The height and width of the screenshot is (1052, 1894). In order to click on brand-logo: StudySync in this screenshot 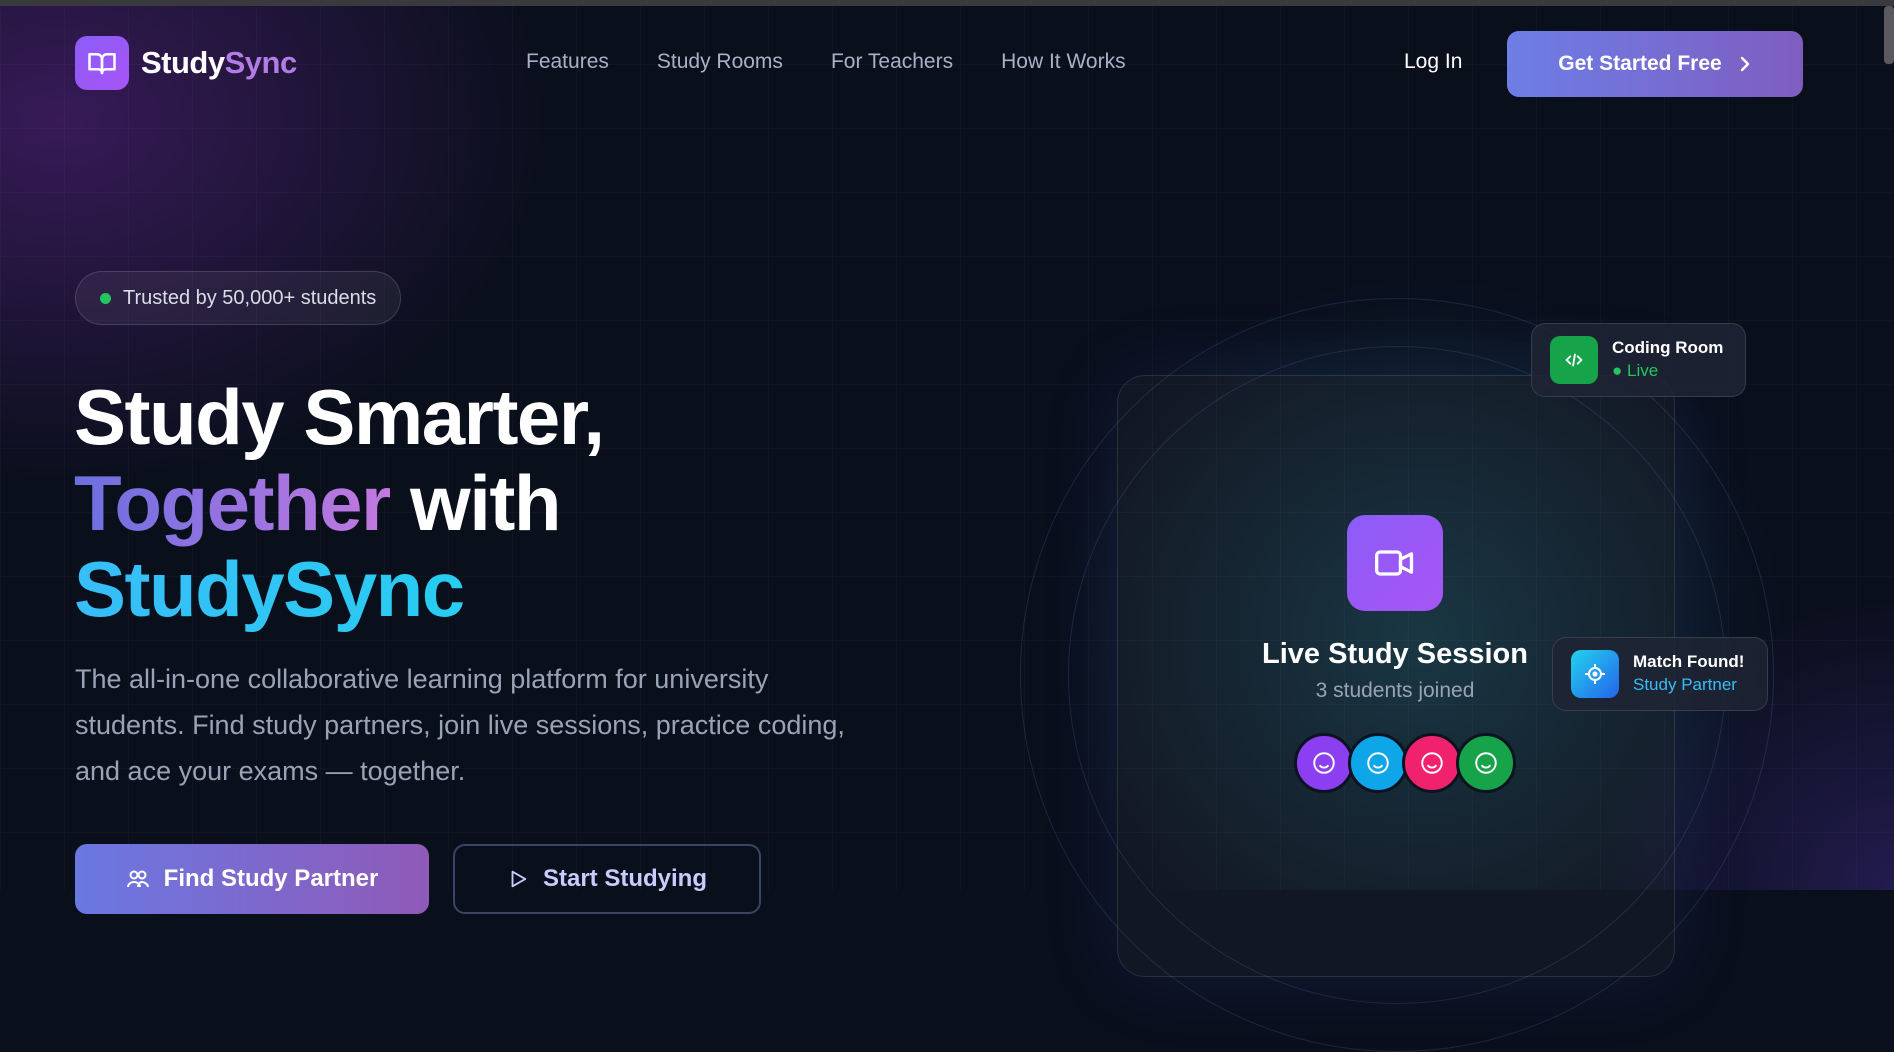, I will do `click(186, 63)`.